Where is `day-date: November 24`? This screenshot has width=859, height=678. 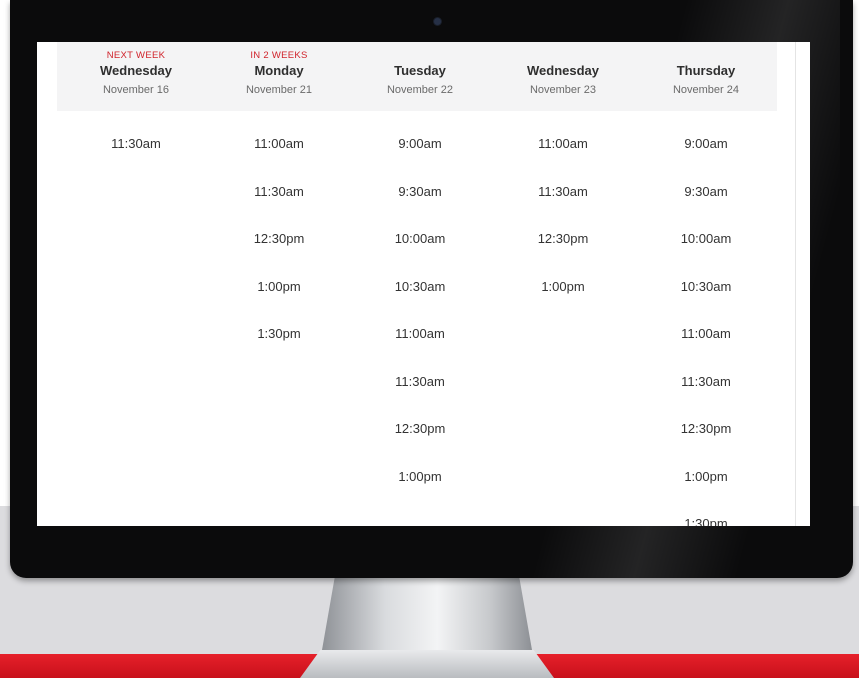 day-date: November 24 is located at coordinates (706, 90).